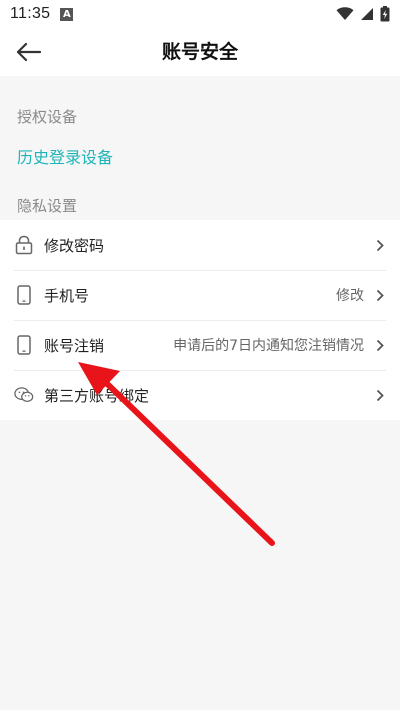 The image size is (400, 710). Describe the element at coordinates (200, 295) in the screenshot. I see `phone-number-row: 手机号 修改` at that location.